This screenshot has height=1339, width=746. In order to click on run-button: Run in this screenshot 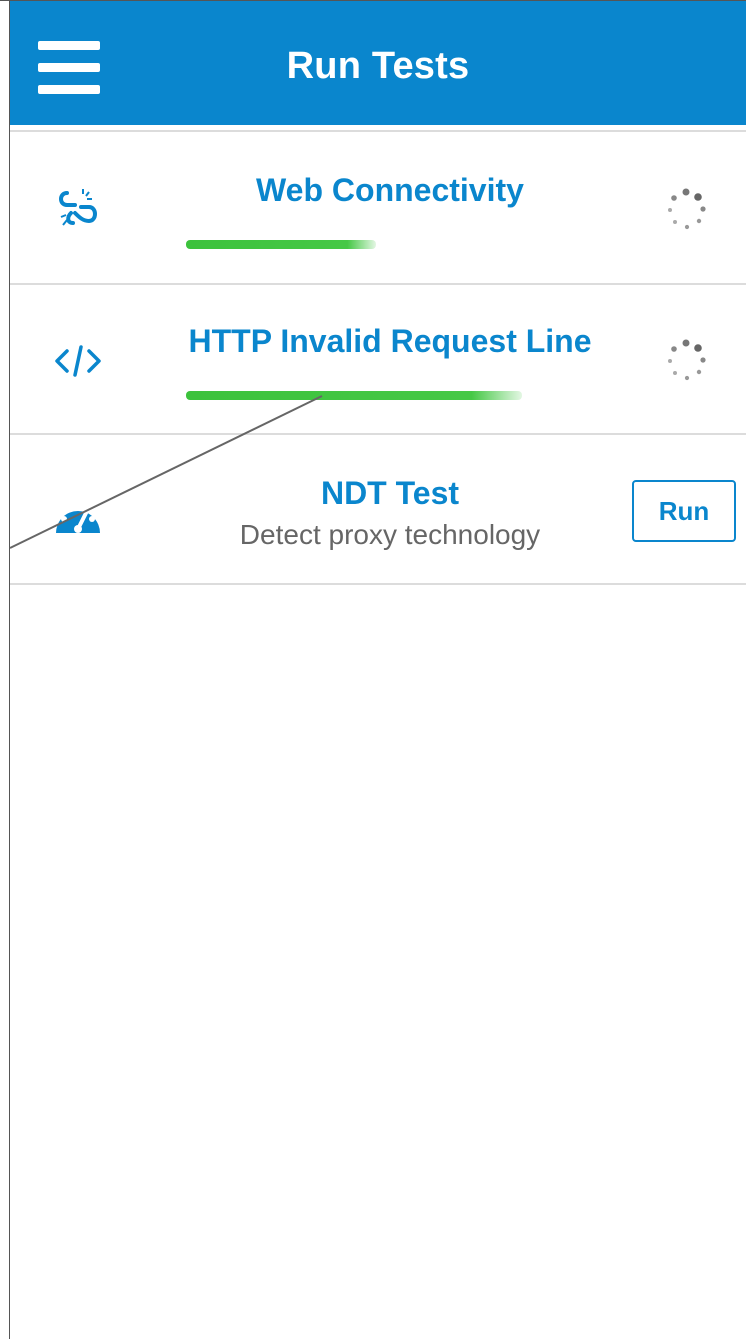, I will do `click(684, 511)`.